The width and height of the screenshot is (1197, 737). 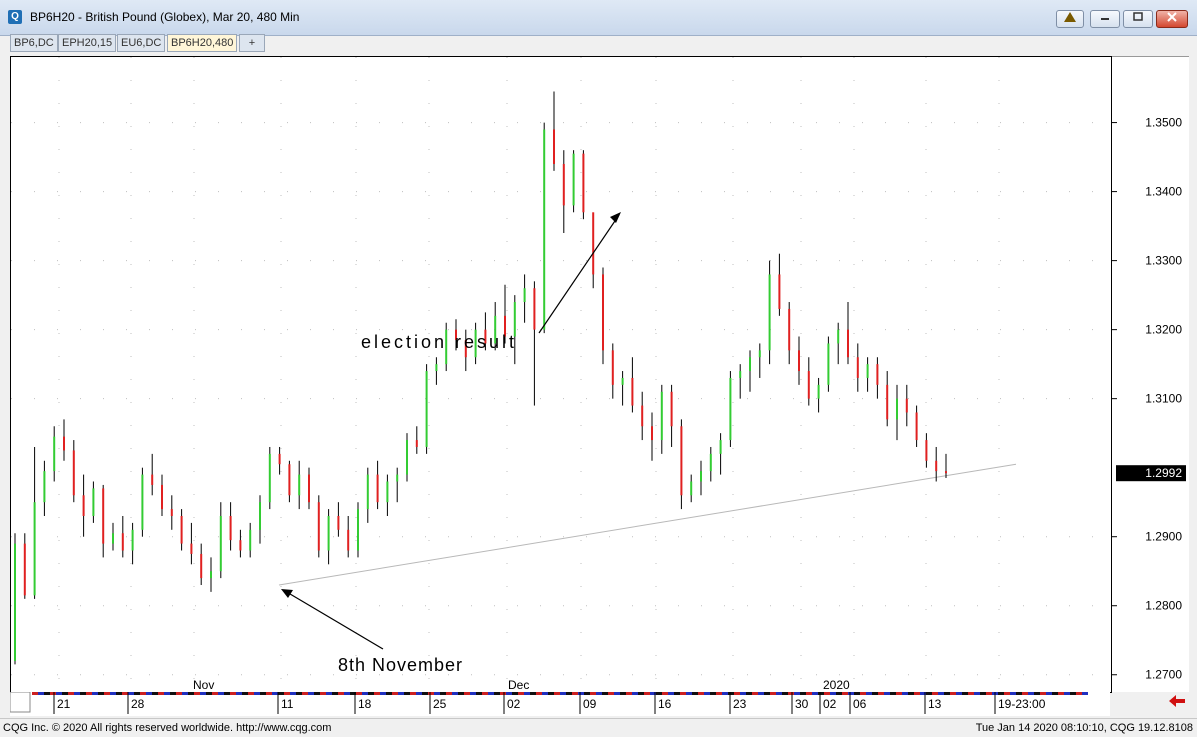 What do you see at coordinates (1105, 19) in the screenshot?
I see `minimize-button` at bounding box center [1105, 19].